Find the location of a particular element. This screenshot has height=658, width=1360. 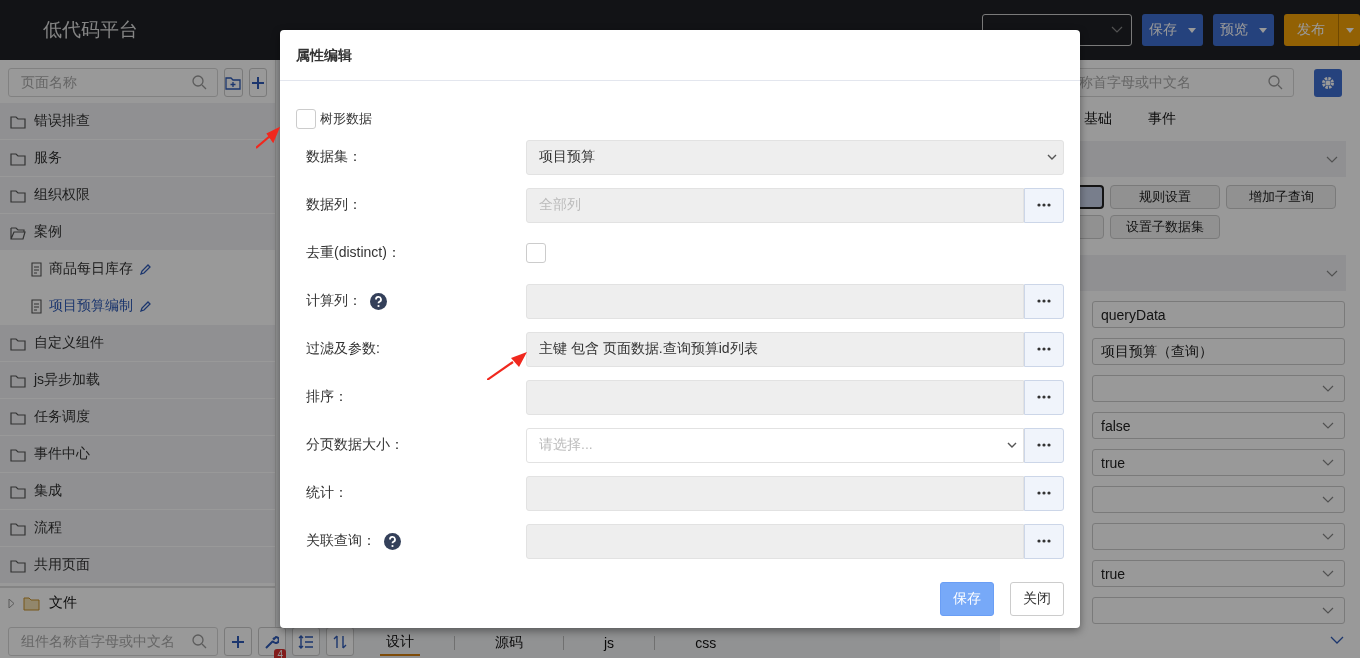

checkbox-label: 树形数据 is located at coordinates (346, 119).